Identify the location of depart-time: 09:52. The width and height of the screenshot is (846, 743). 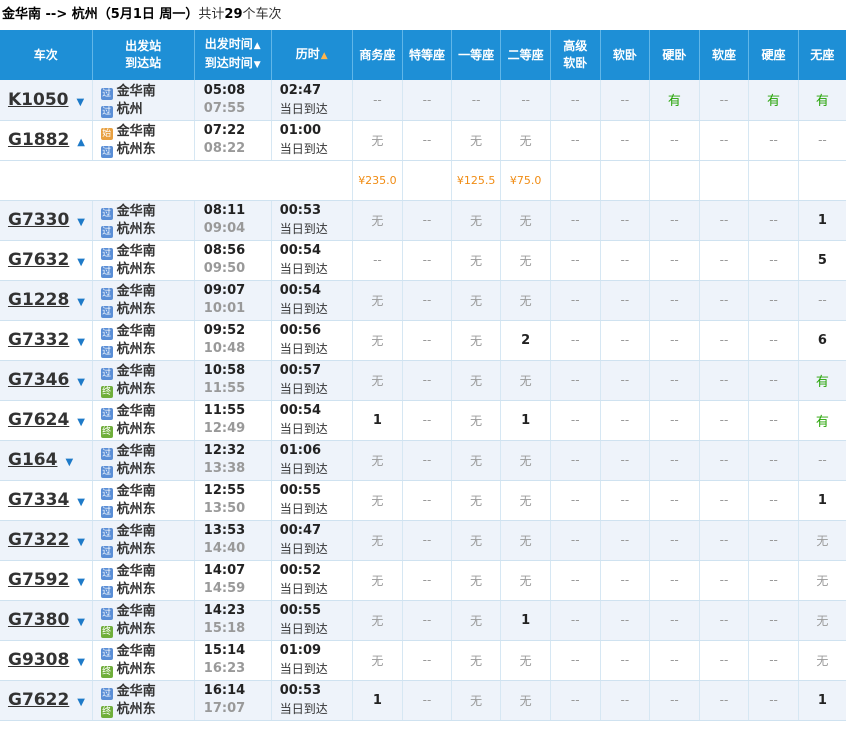
(224, 330).